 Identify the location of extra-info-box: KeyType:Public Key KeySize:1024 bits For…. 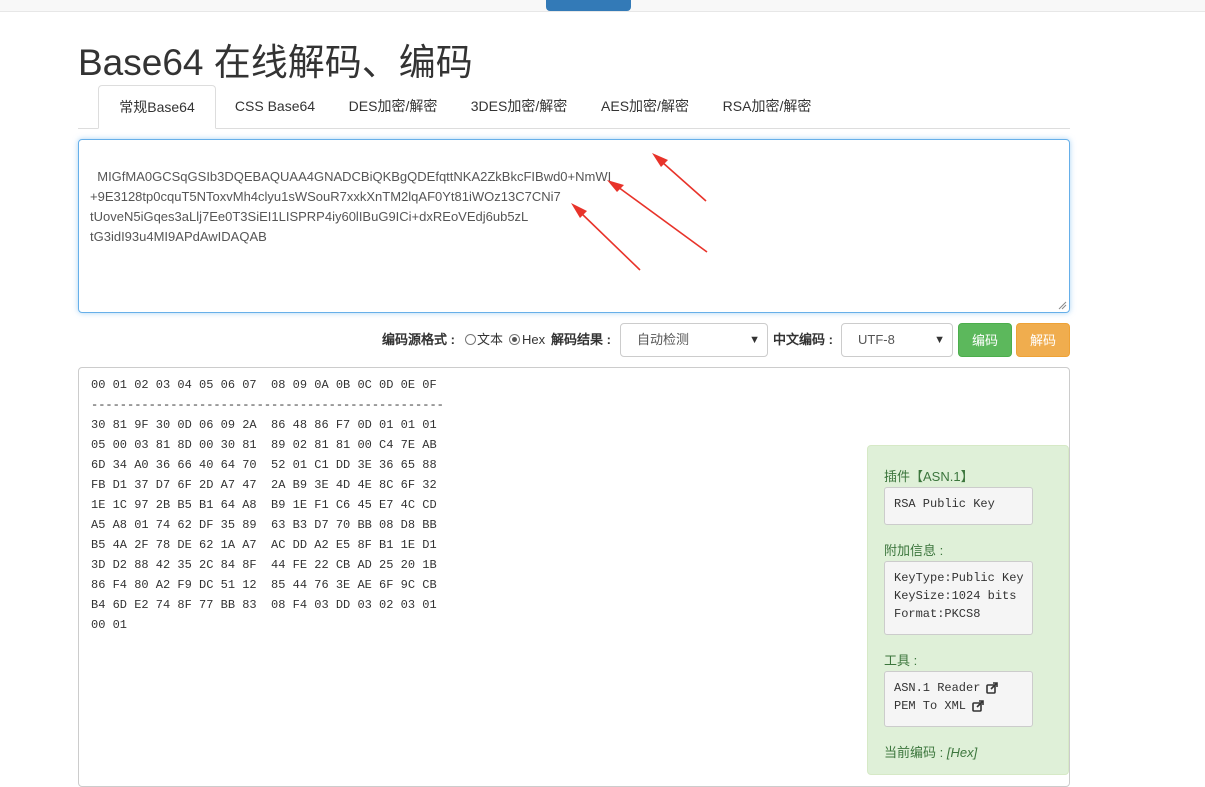
(958, 598).